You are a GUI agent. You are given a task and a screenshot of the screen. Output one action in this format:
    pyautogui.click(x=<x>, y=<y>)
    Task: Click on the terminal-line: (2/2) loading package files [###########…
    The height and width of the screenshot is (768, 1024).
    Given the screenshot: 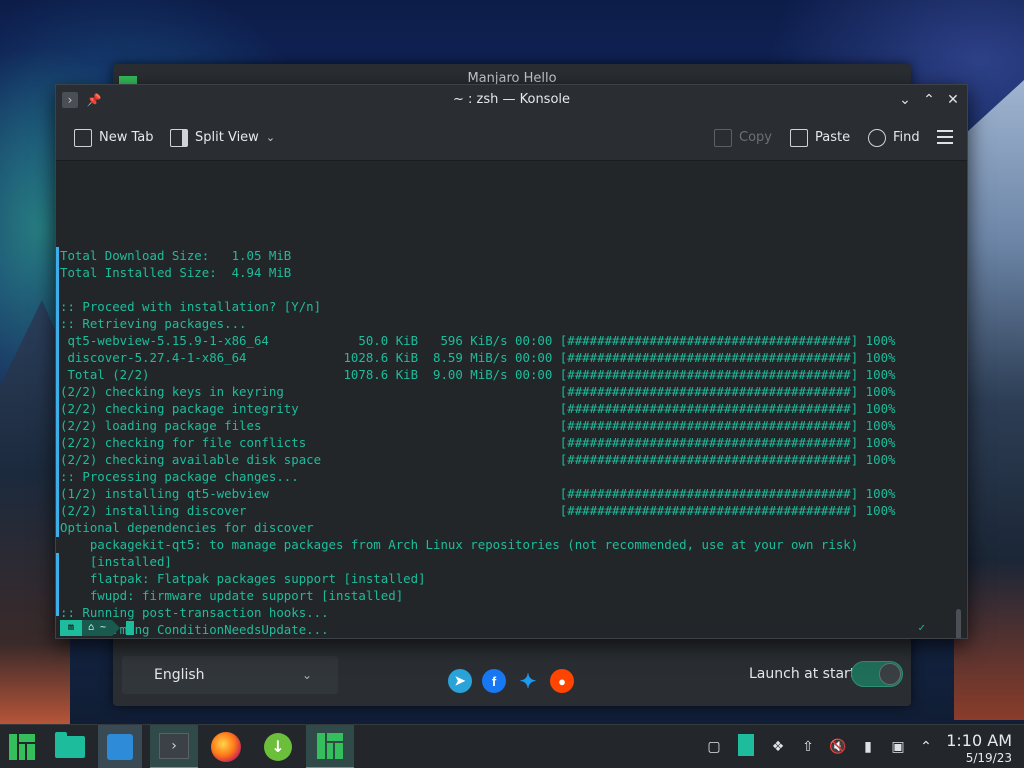 What is the action you would take?
    pyautogui.click(x=478, y=425)
    